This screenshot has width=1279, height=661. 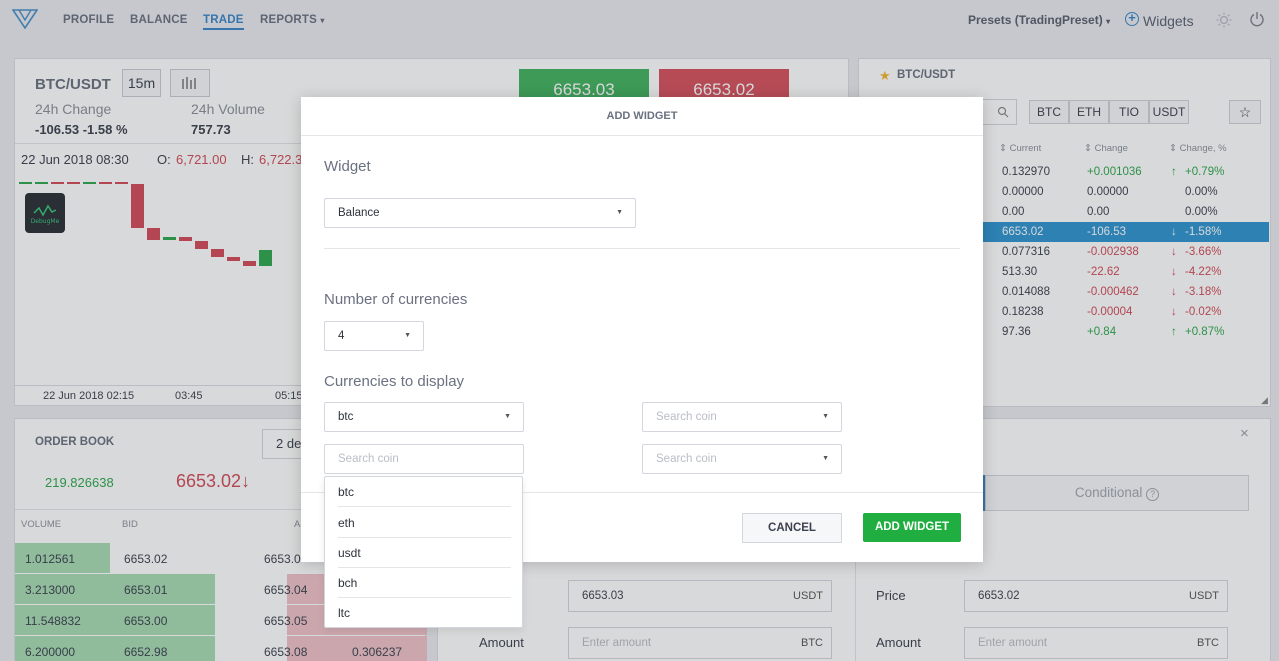 What do you see at coordinates (341, 336) in the screenshot?
I see `num-currencies-value: 4` at bounding box center [341, 336].